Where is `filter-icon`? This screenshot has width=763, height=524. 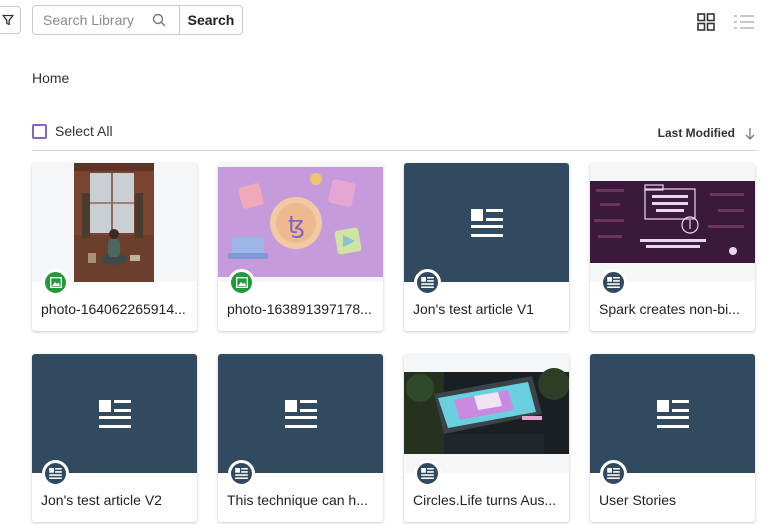 filter-icon is located at coordinates (7, 20).